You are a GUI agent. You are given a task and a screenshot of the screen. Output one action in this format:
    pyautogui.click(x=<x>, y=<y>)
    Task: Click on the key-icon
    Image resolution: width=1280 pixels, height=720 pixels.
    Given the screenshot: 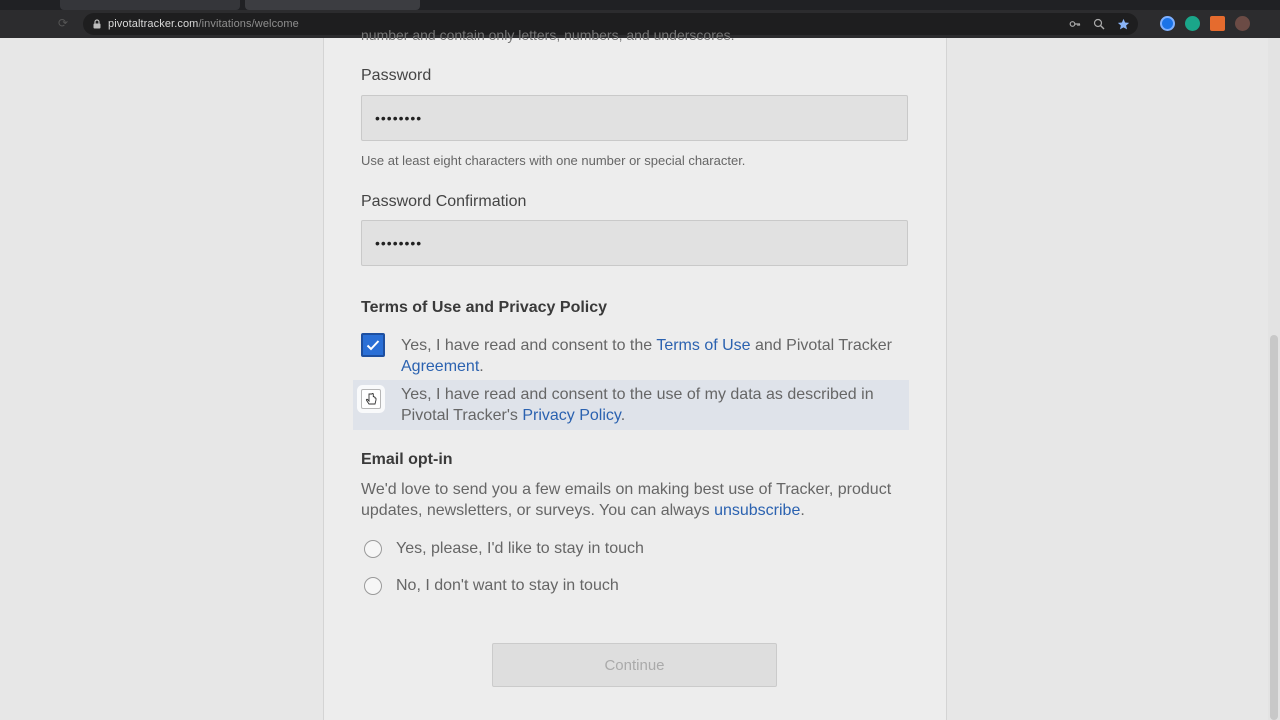 What is the action you would take?
    pyautogui.click(x=1075, y=24)
    